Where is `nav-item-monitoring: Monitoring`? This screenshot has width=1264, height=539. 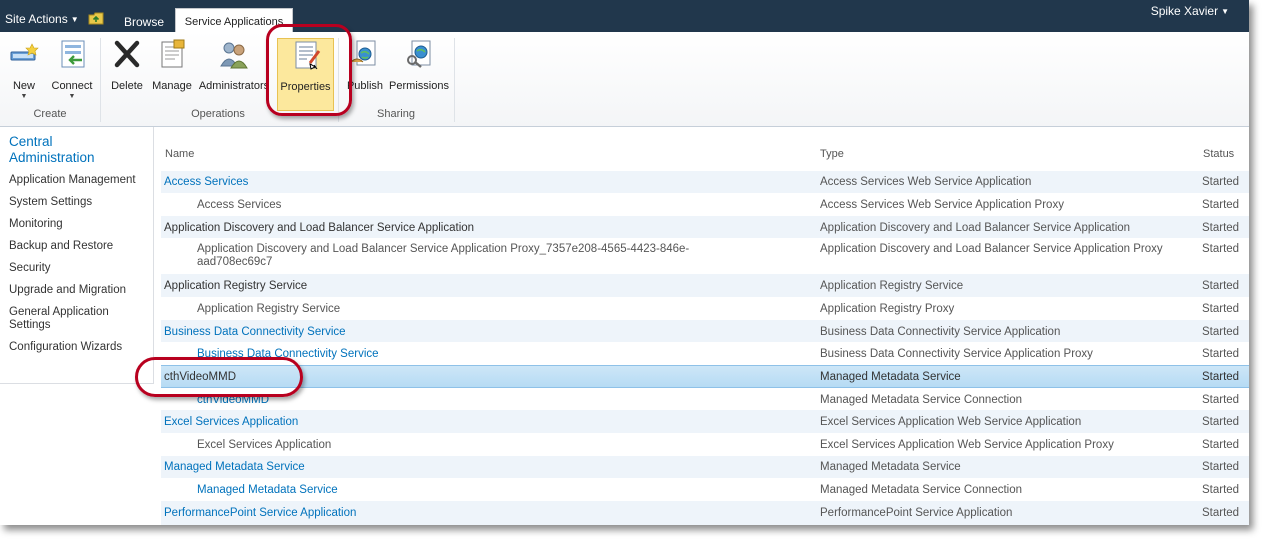 nav-item-monitoring: Monitoring is located at coordinates (36, 224).